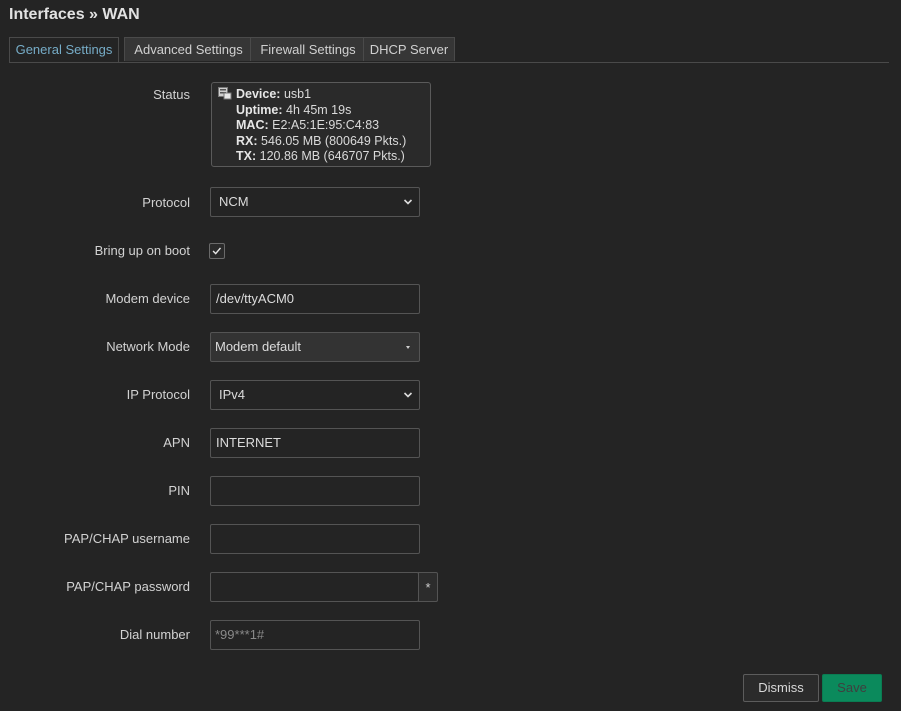 The height and width of the screenshot is (711, 901). I want to click on username-input, so click(315, 539).